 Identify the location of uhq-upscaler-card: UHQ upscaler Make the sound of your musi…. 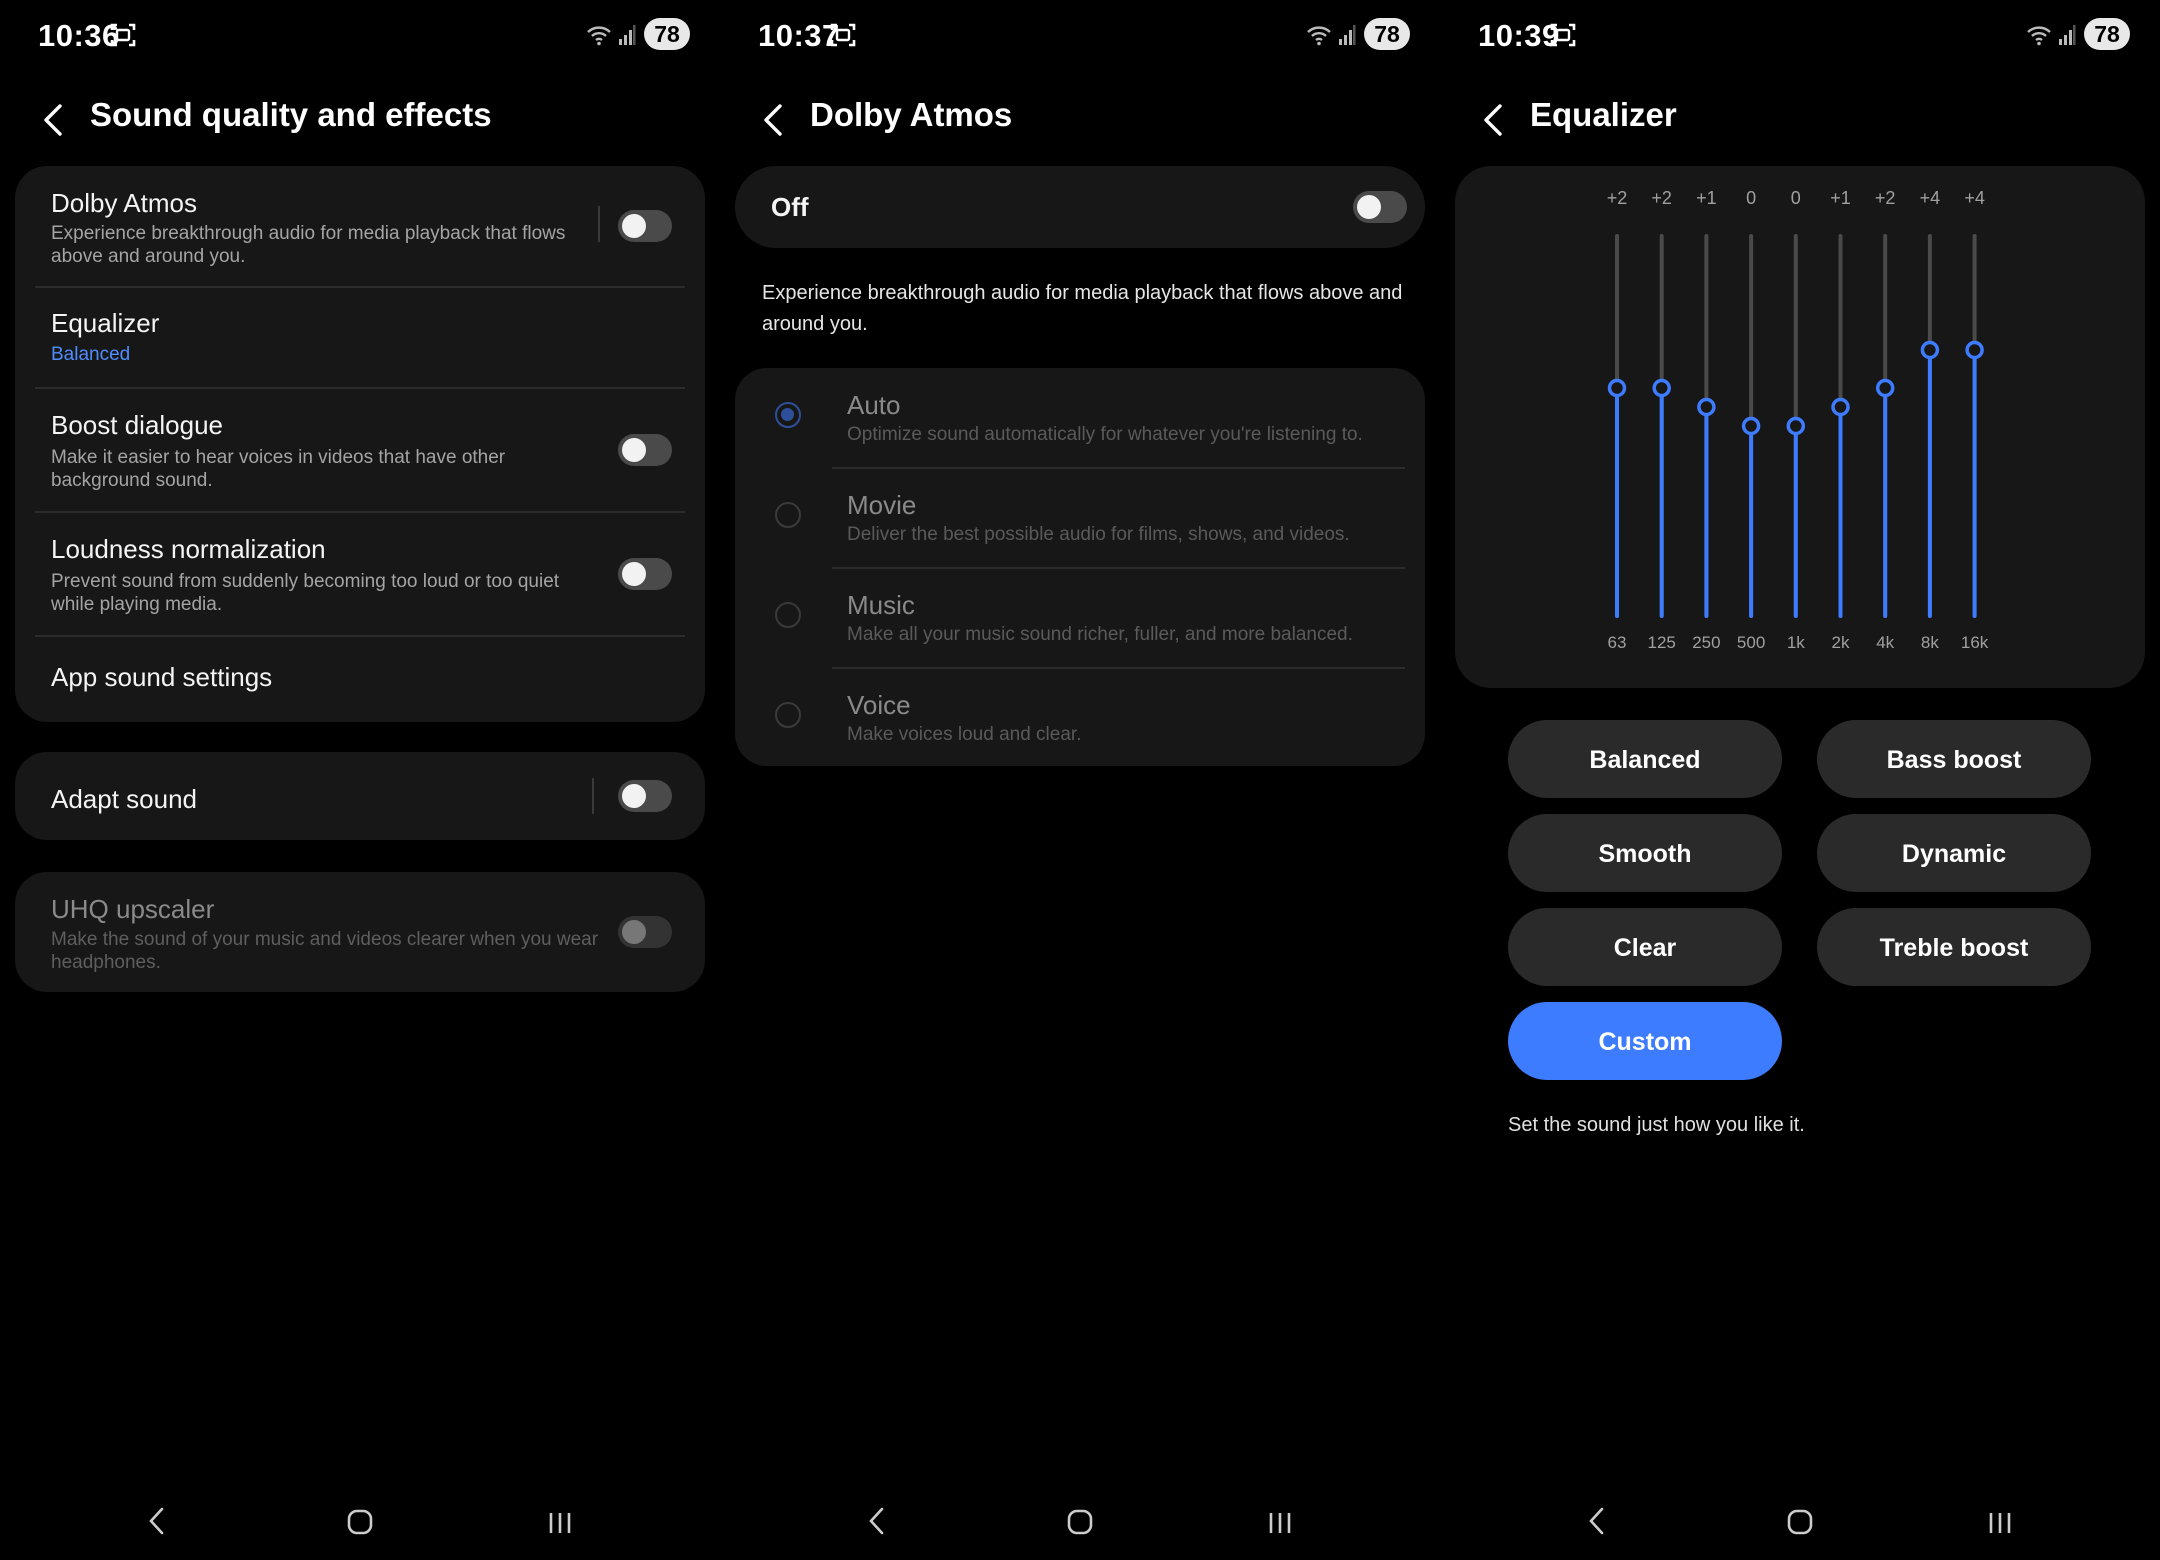
(360, 932).